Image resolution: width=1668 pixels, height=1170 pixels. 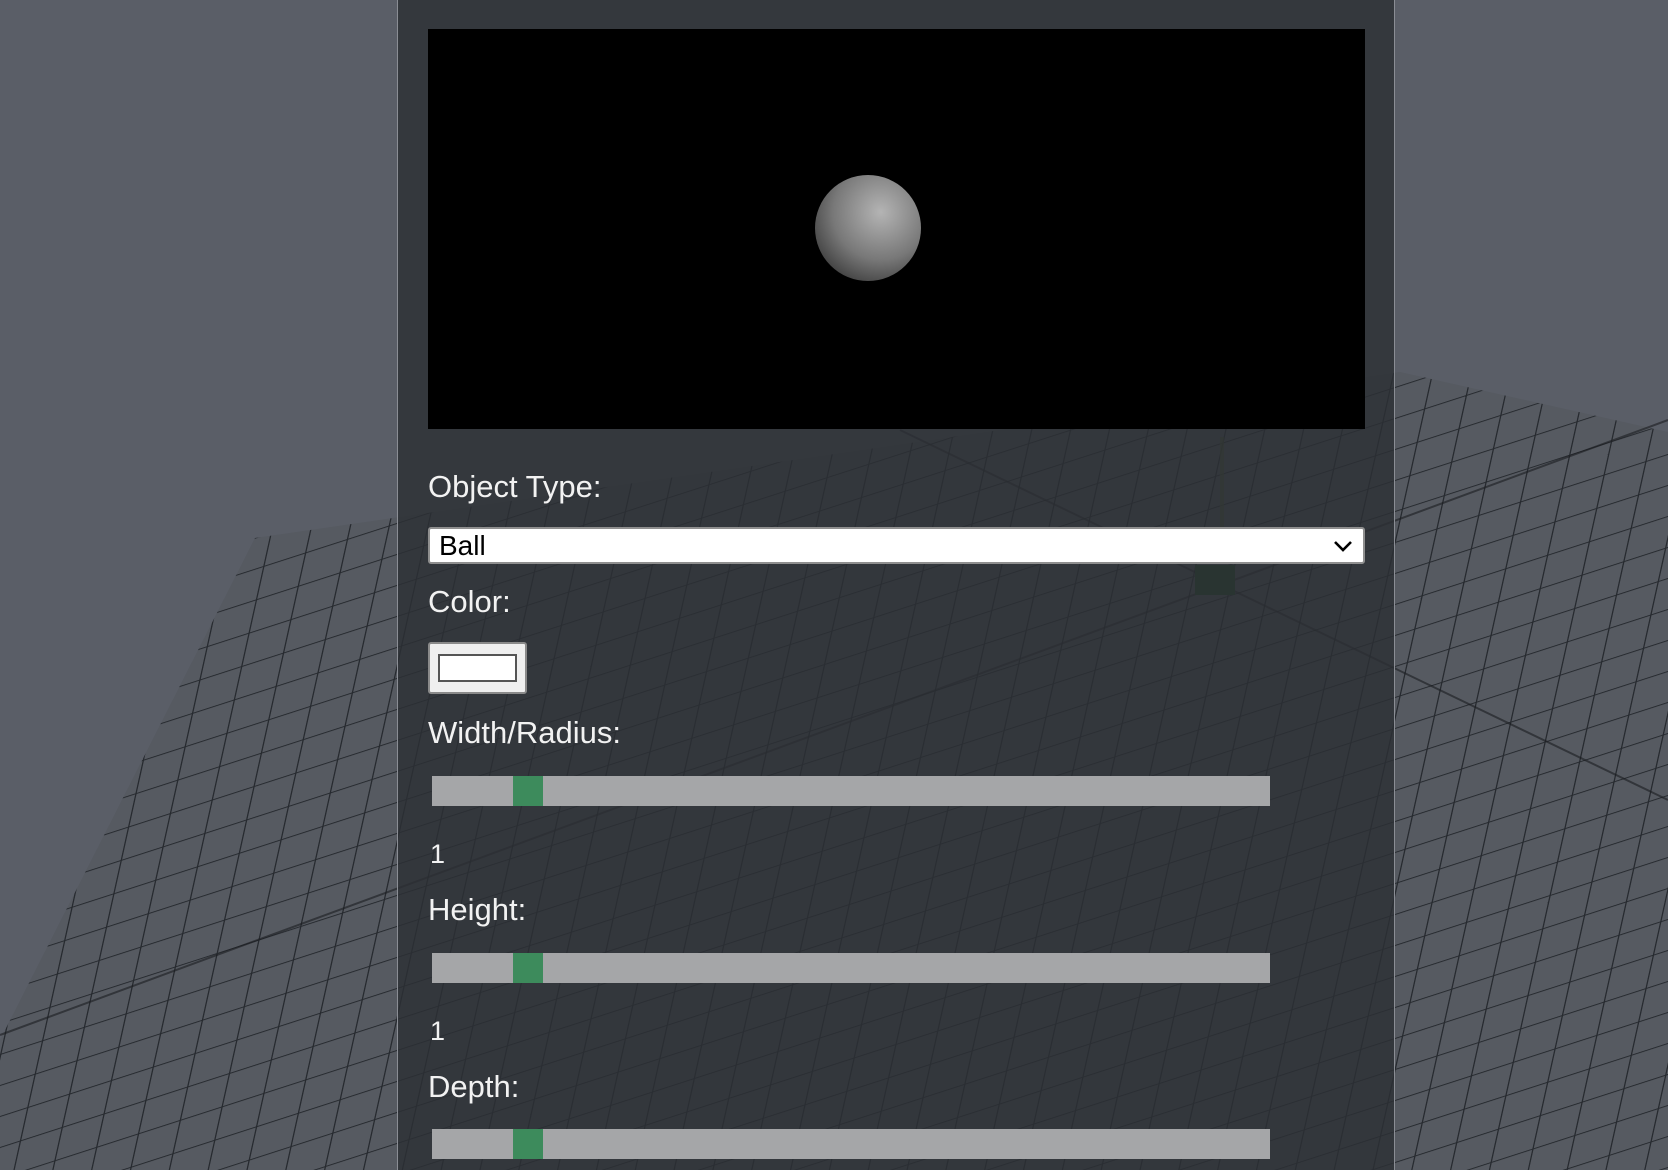 What do you see at coordinates (462, 545) in the screenshot?
I see `object-type-selected: Ball` at bounding box center [462, 545].